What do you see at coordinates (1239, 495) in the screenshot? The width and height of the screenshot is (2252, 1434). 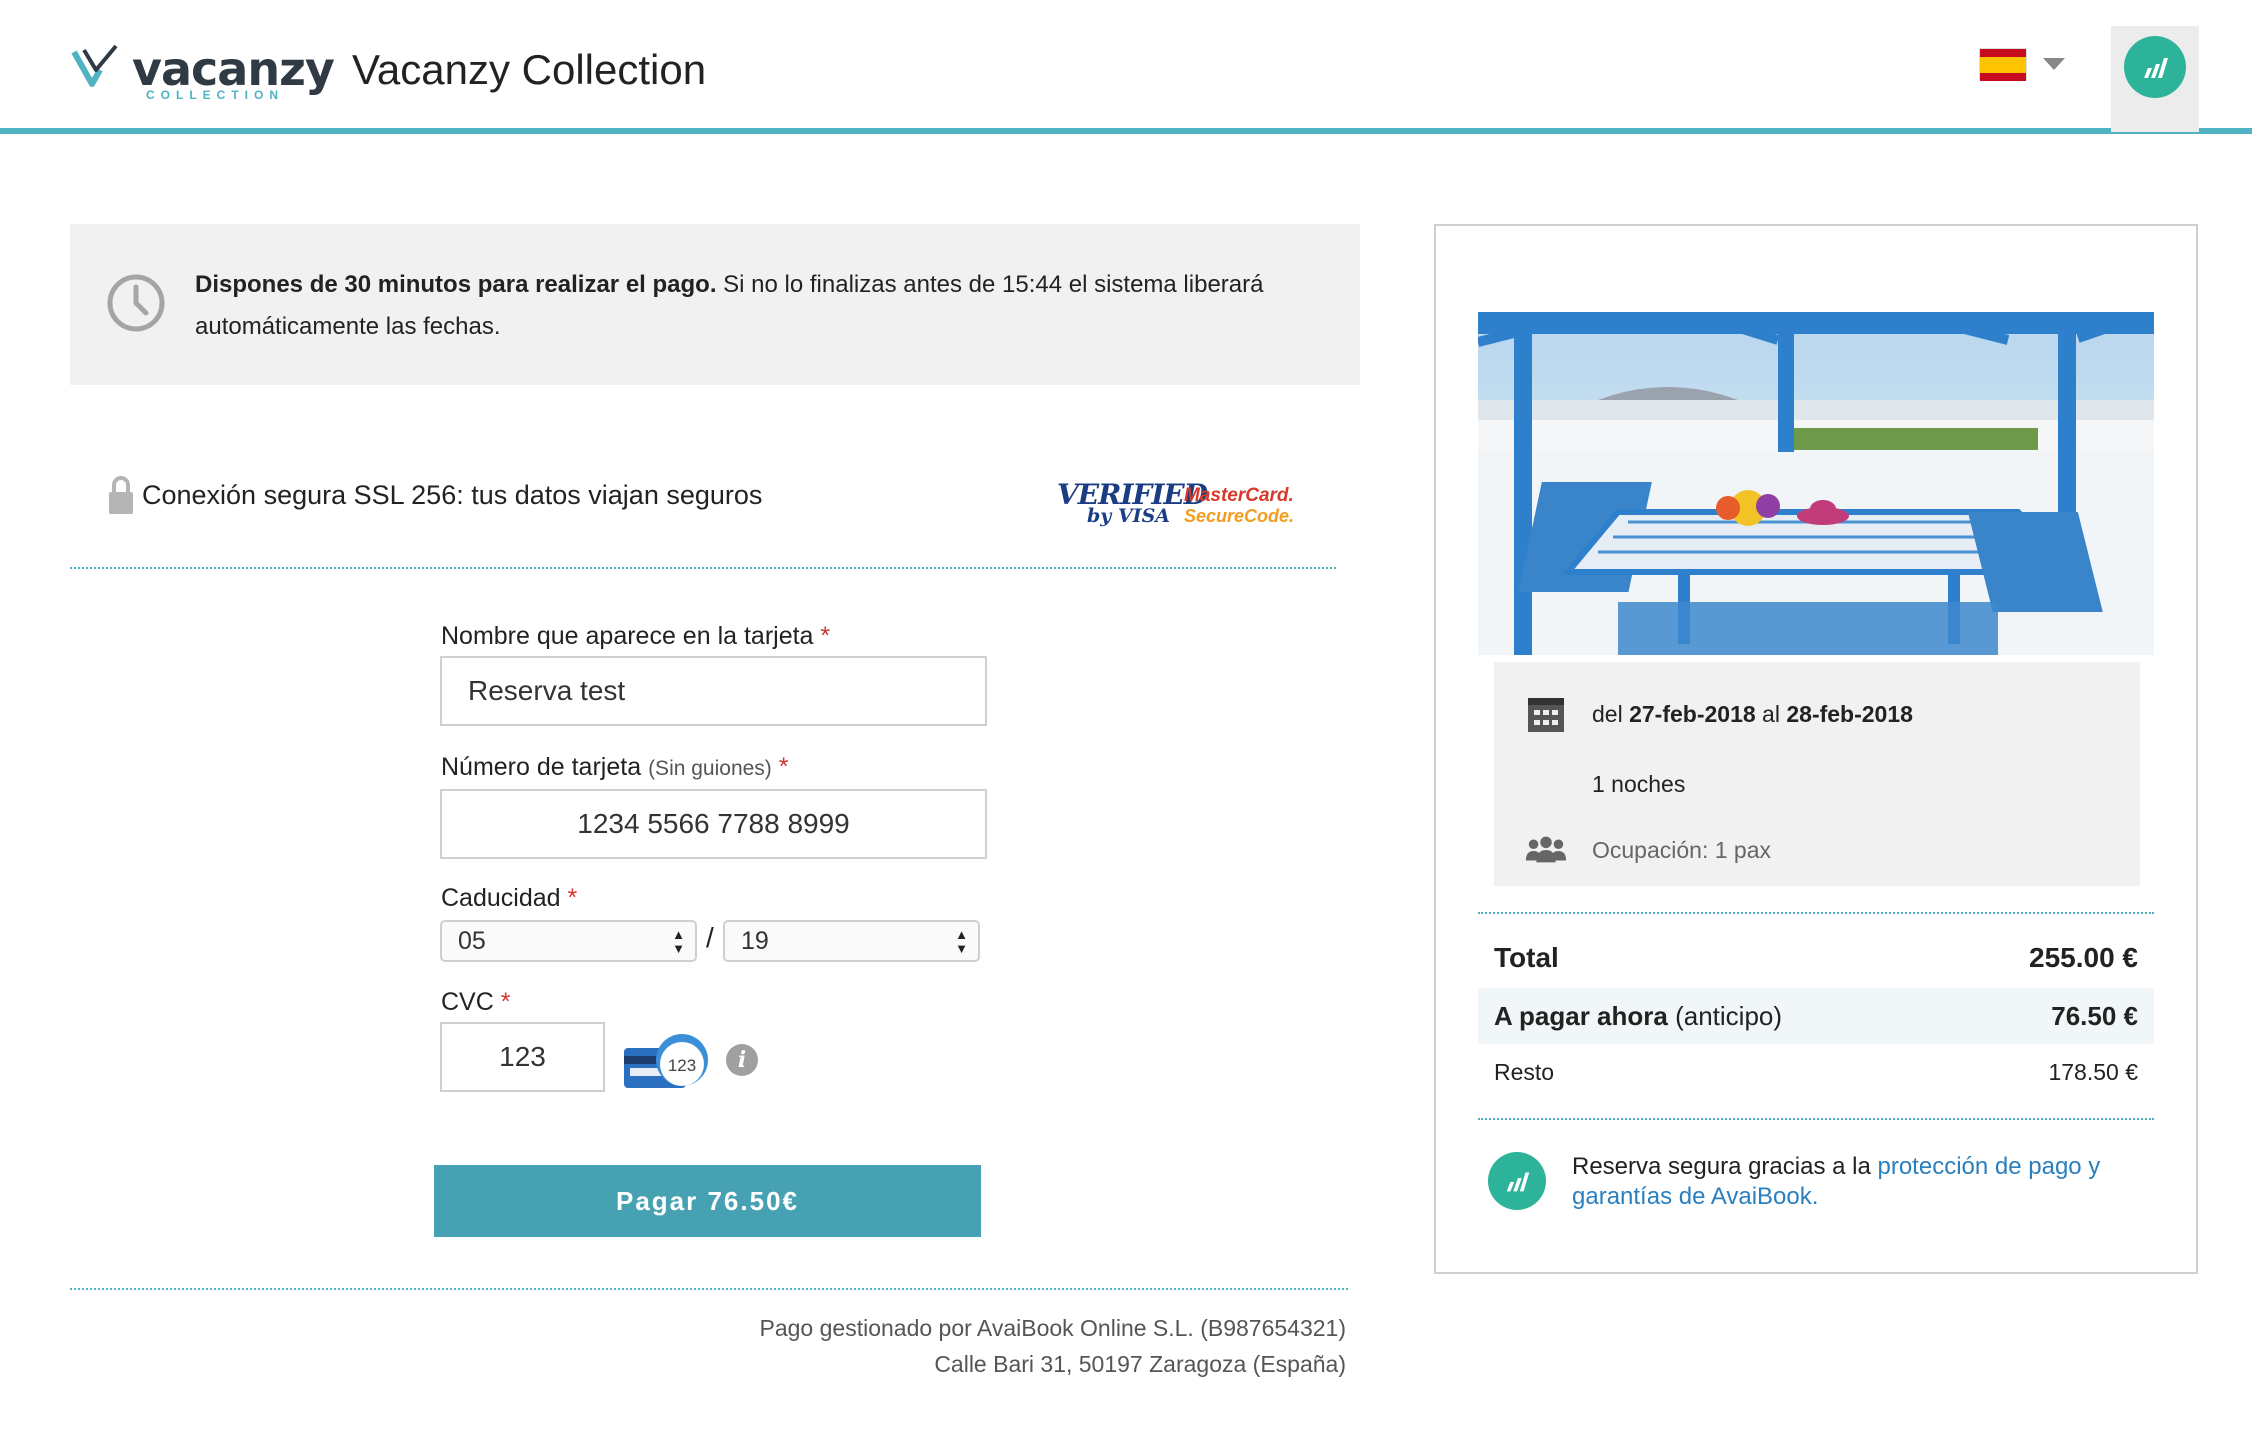 I see `mastercard-line1: MasterCard.` at bounding box center [1239, 495].